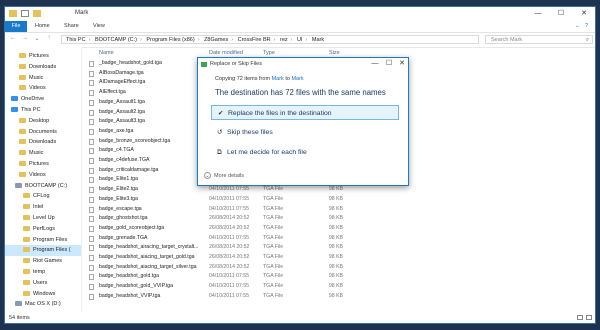 The width and height of the screenshot is (600, 330). Describe the element at coordinates (37, 88) in the screenshot. I see `nav-item-label: Videos` at that location.